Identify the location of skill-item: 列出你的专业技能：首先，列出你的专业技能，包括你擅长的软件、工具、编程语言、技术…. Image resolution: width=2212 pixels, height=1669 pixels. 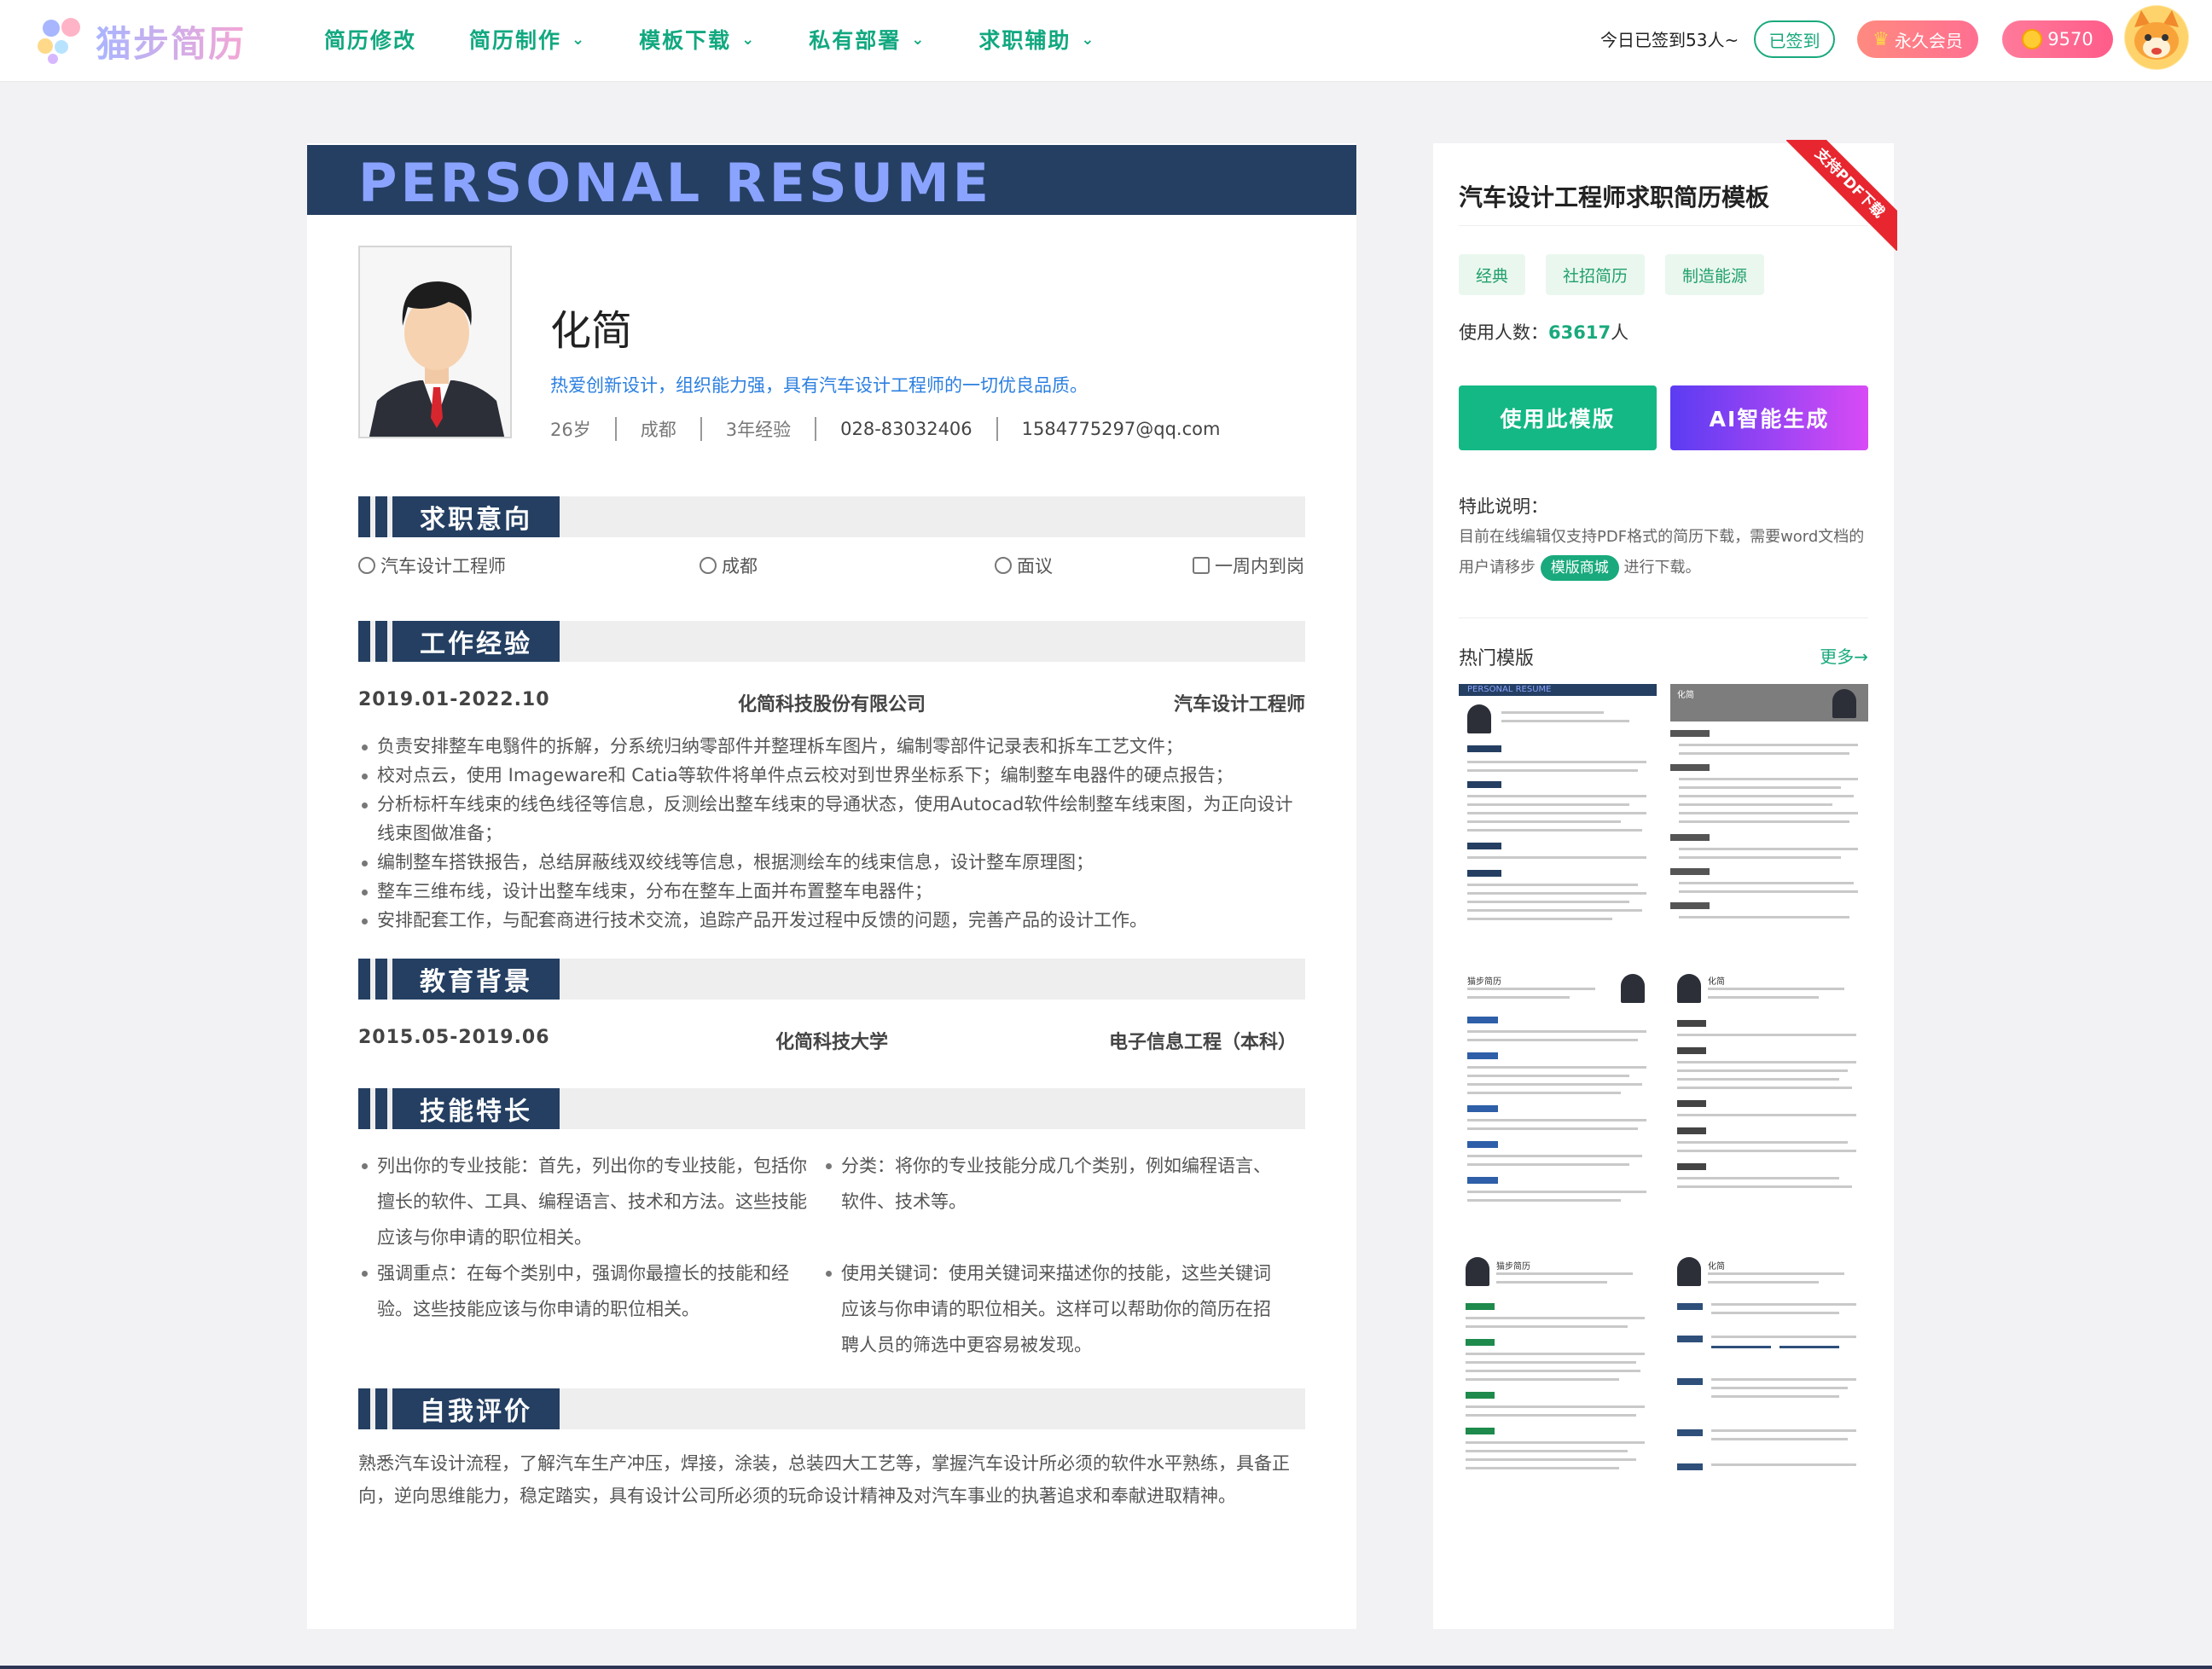
(584, 1201).